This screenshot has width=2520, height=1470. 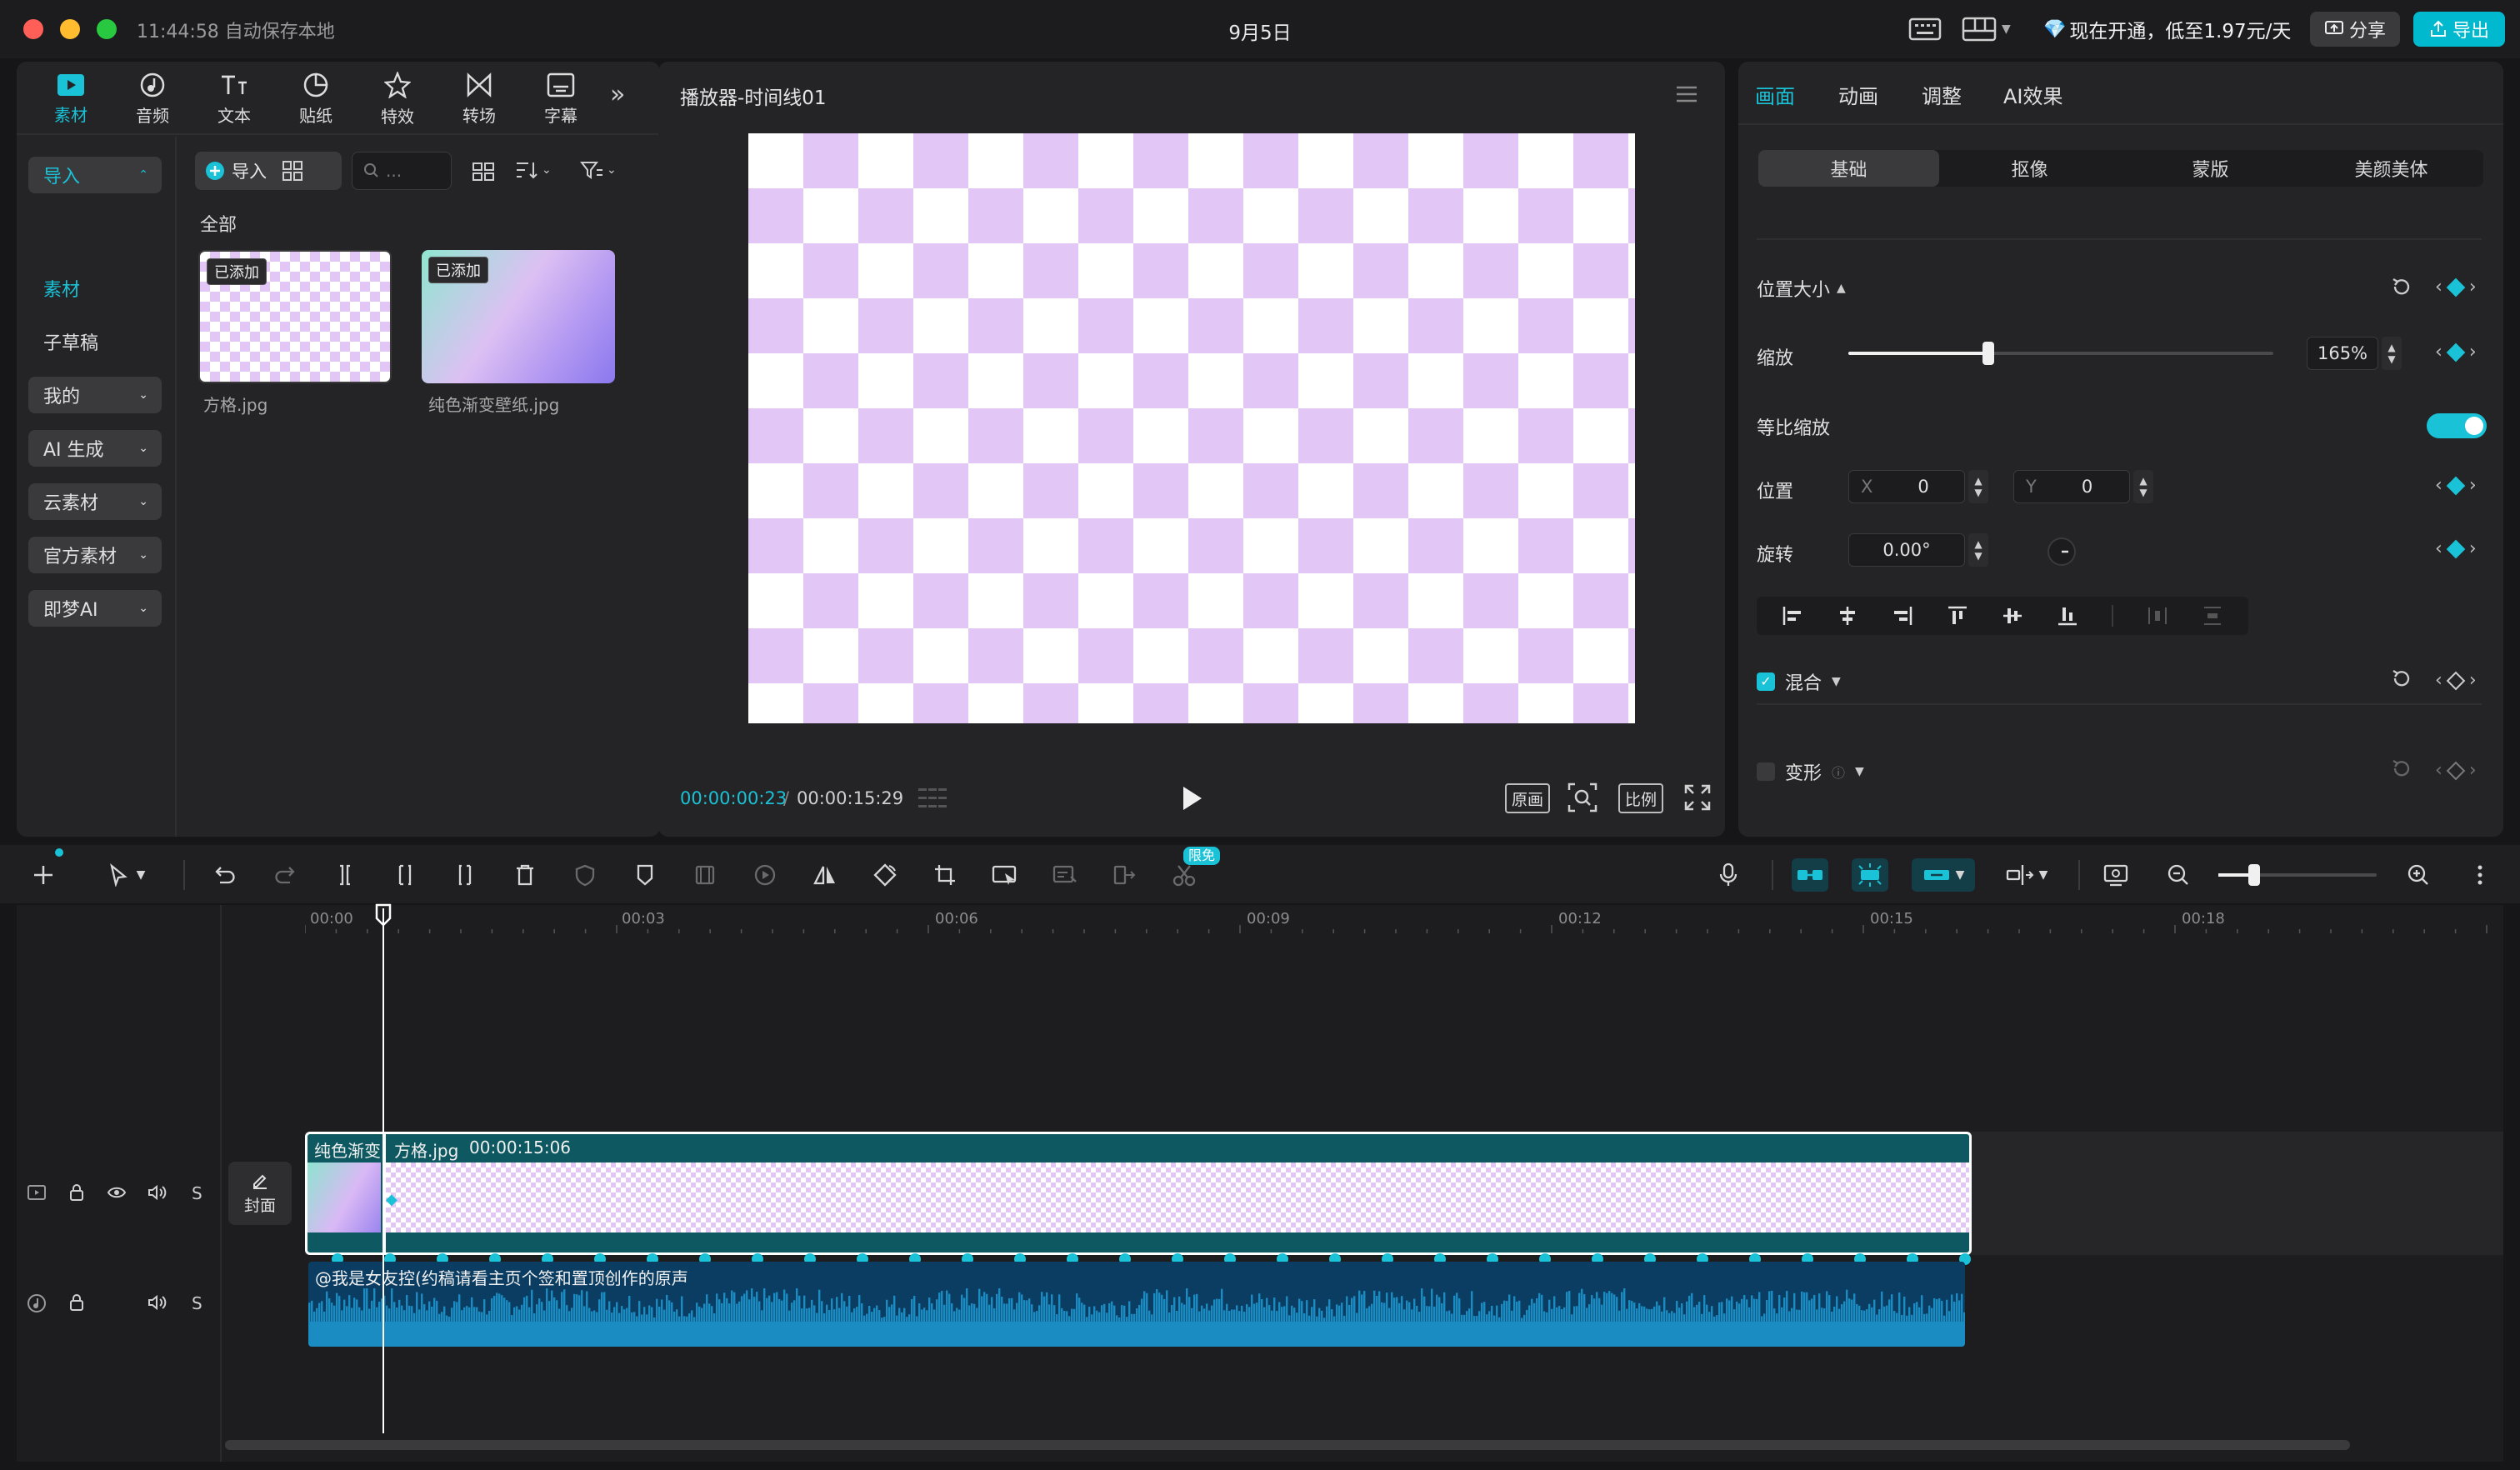 I want to click on menu-icon, so click(x=1686, y=94).